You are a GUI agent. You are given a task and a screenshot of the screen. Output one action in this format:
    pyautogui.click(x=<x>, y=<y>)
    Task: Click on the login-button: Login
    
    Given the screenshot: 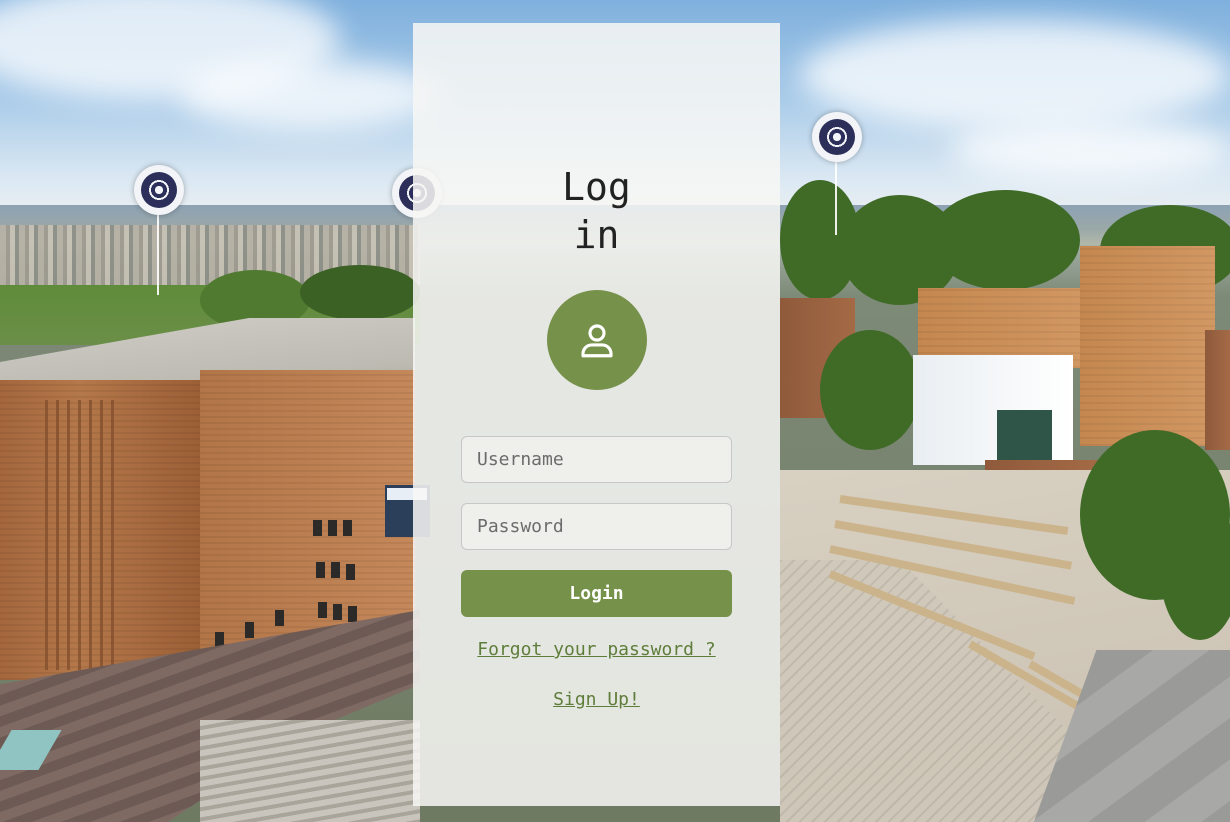 What is the action you would take?
    pyautogui.click(x=596, y=593)
    